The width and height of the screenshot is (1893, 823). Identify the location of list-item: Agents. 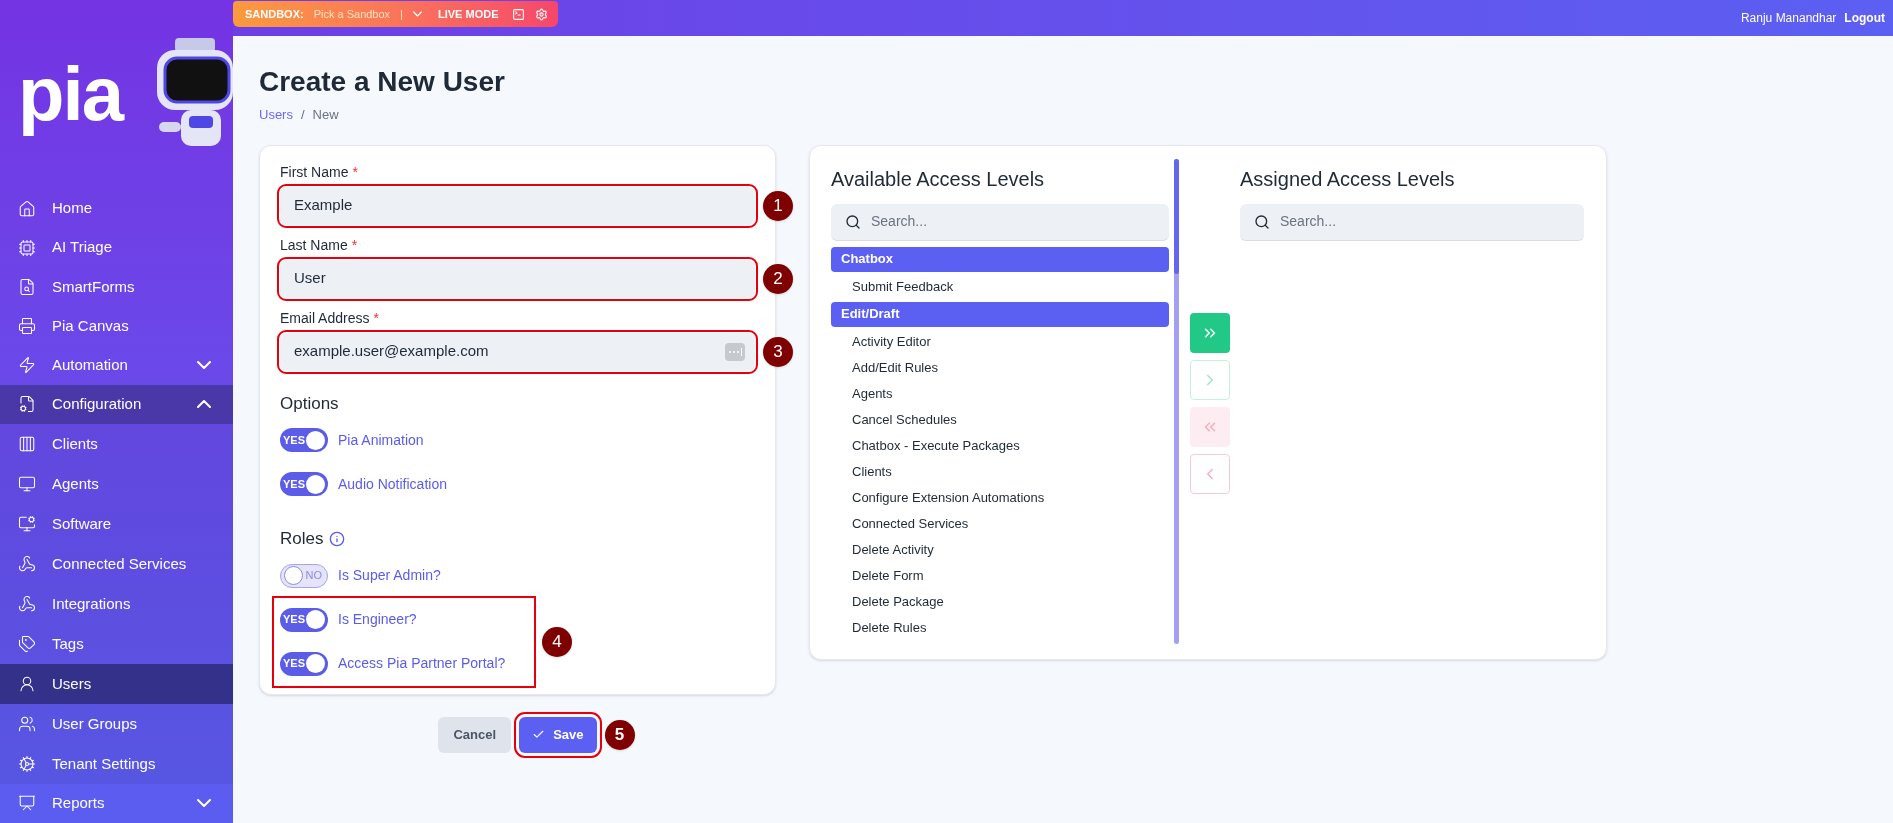
(1000, 393).